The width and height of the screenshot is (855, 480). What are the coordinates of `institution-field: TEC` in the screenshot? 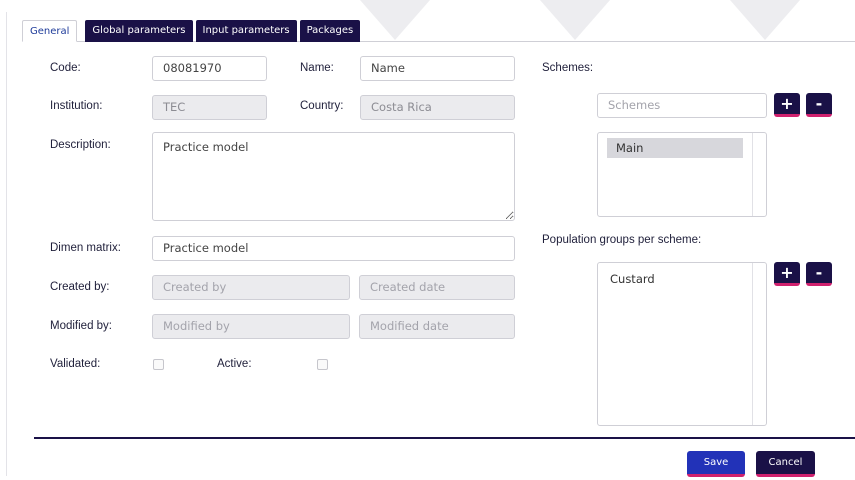 It's located at (209, 107).